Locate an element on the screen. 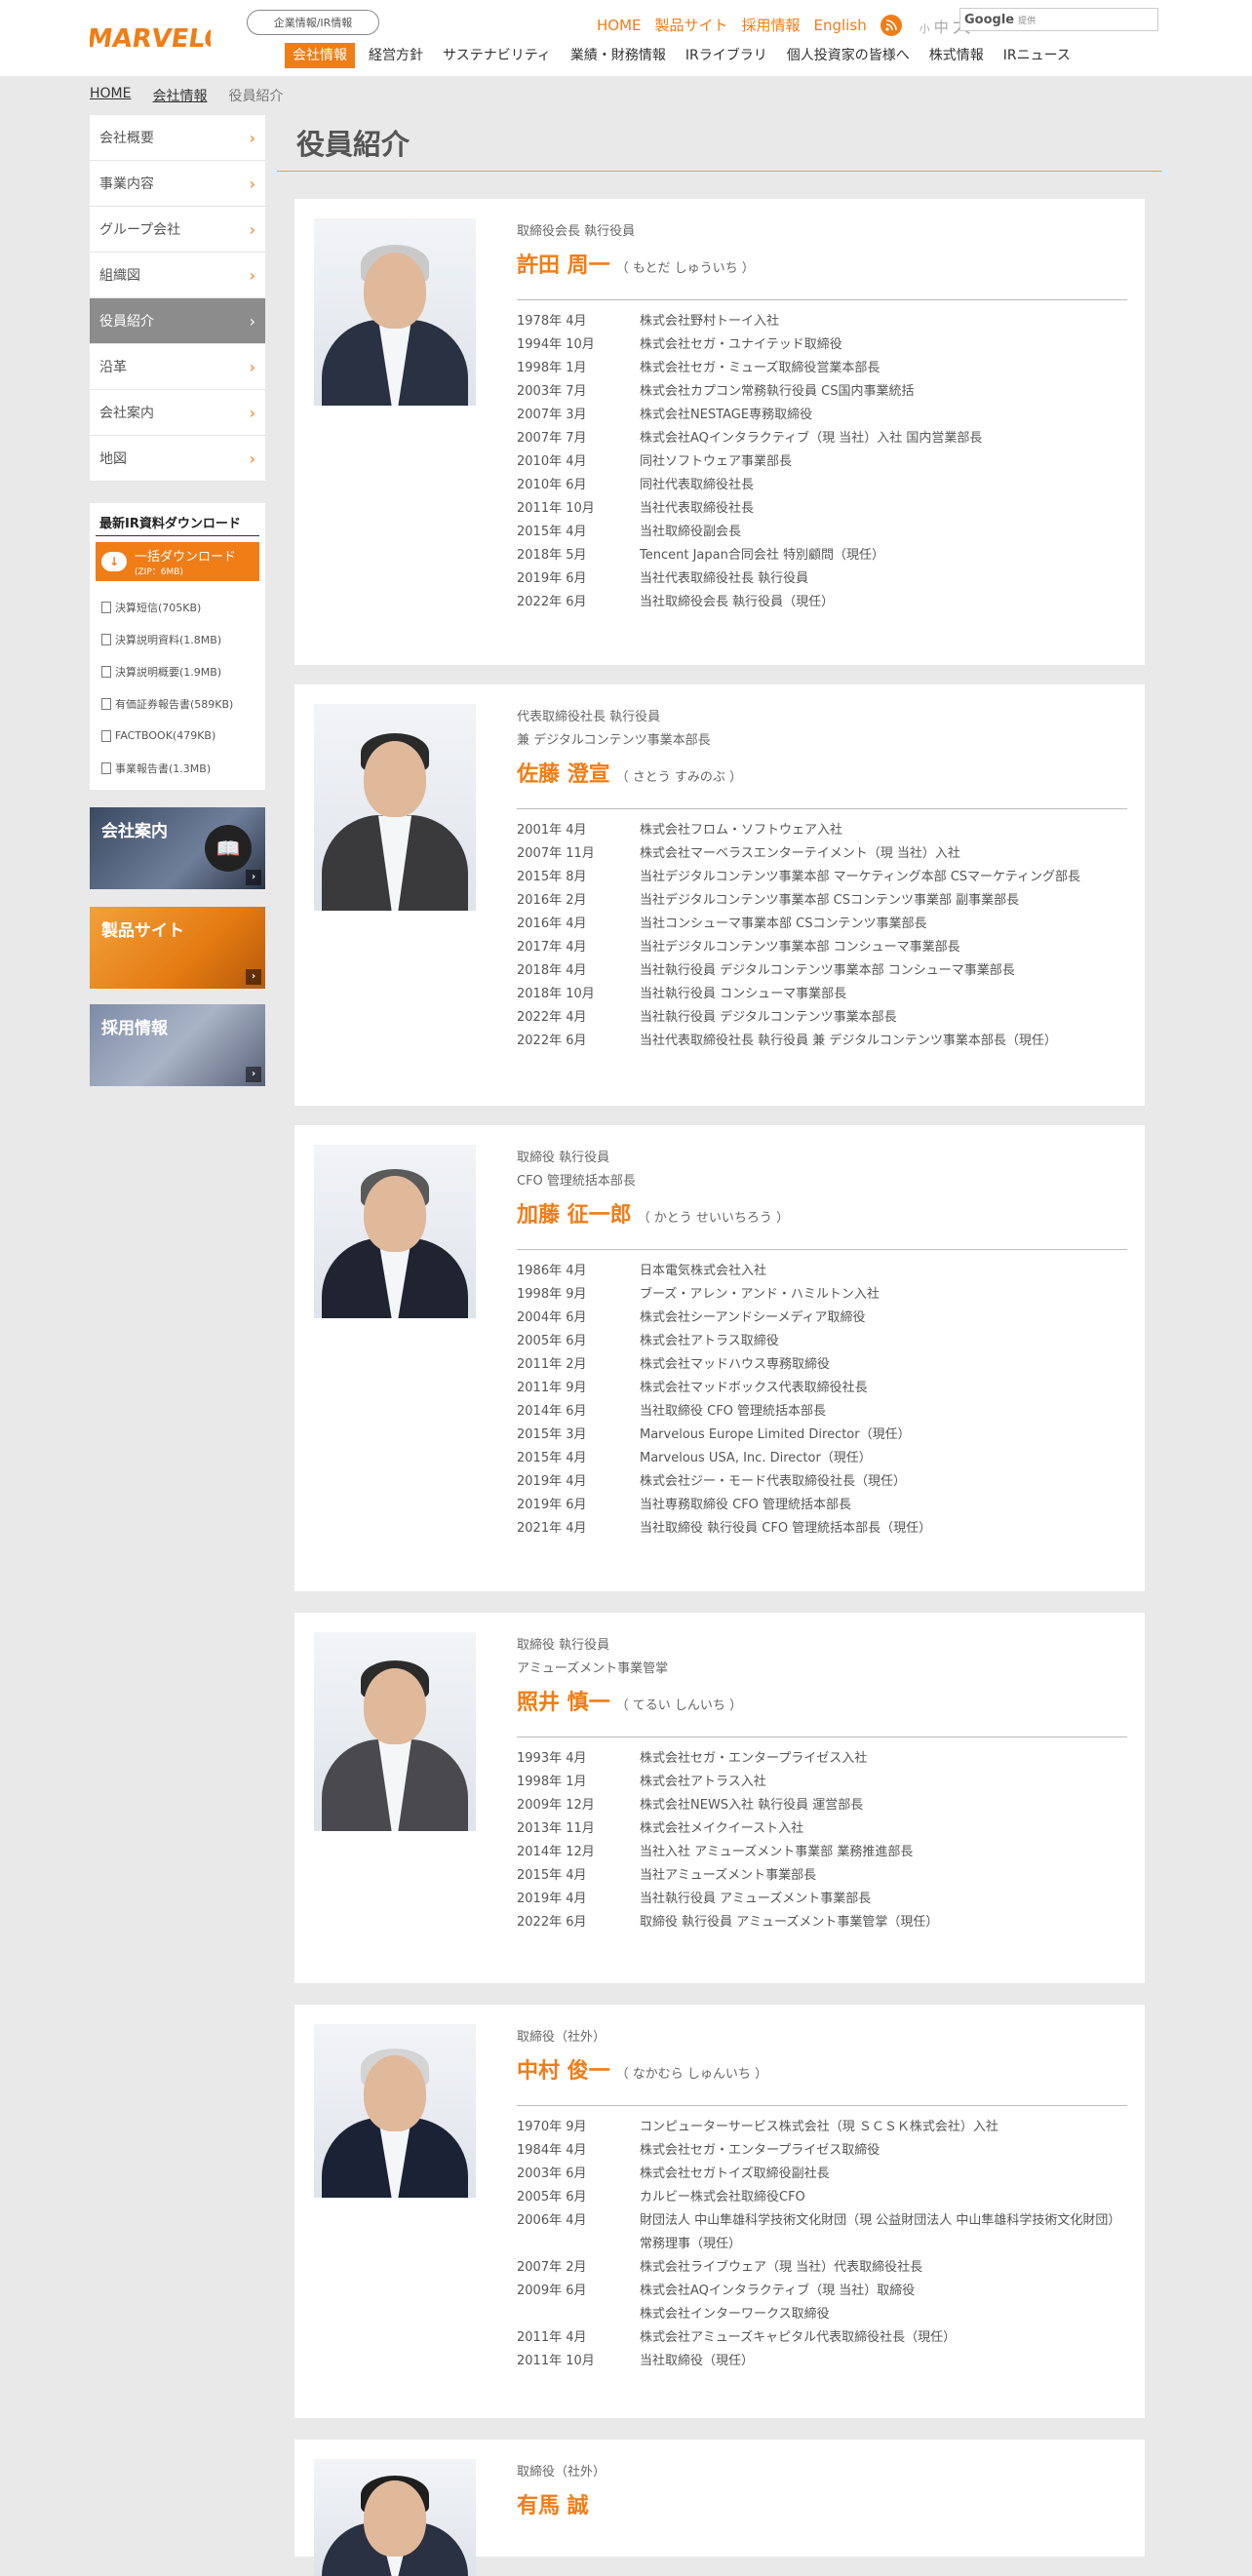  nav-individual-investors: 個人投資家の皆様へ is located at coordinates (848, 55).